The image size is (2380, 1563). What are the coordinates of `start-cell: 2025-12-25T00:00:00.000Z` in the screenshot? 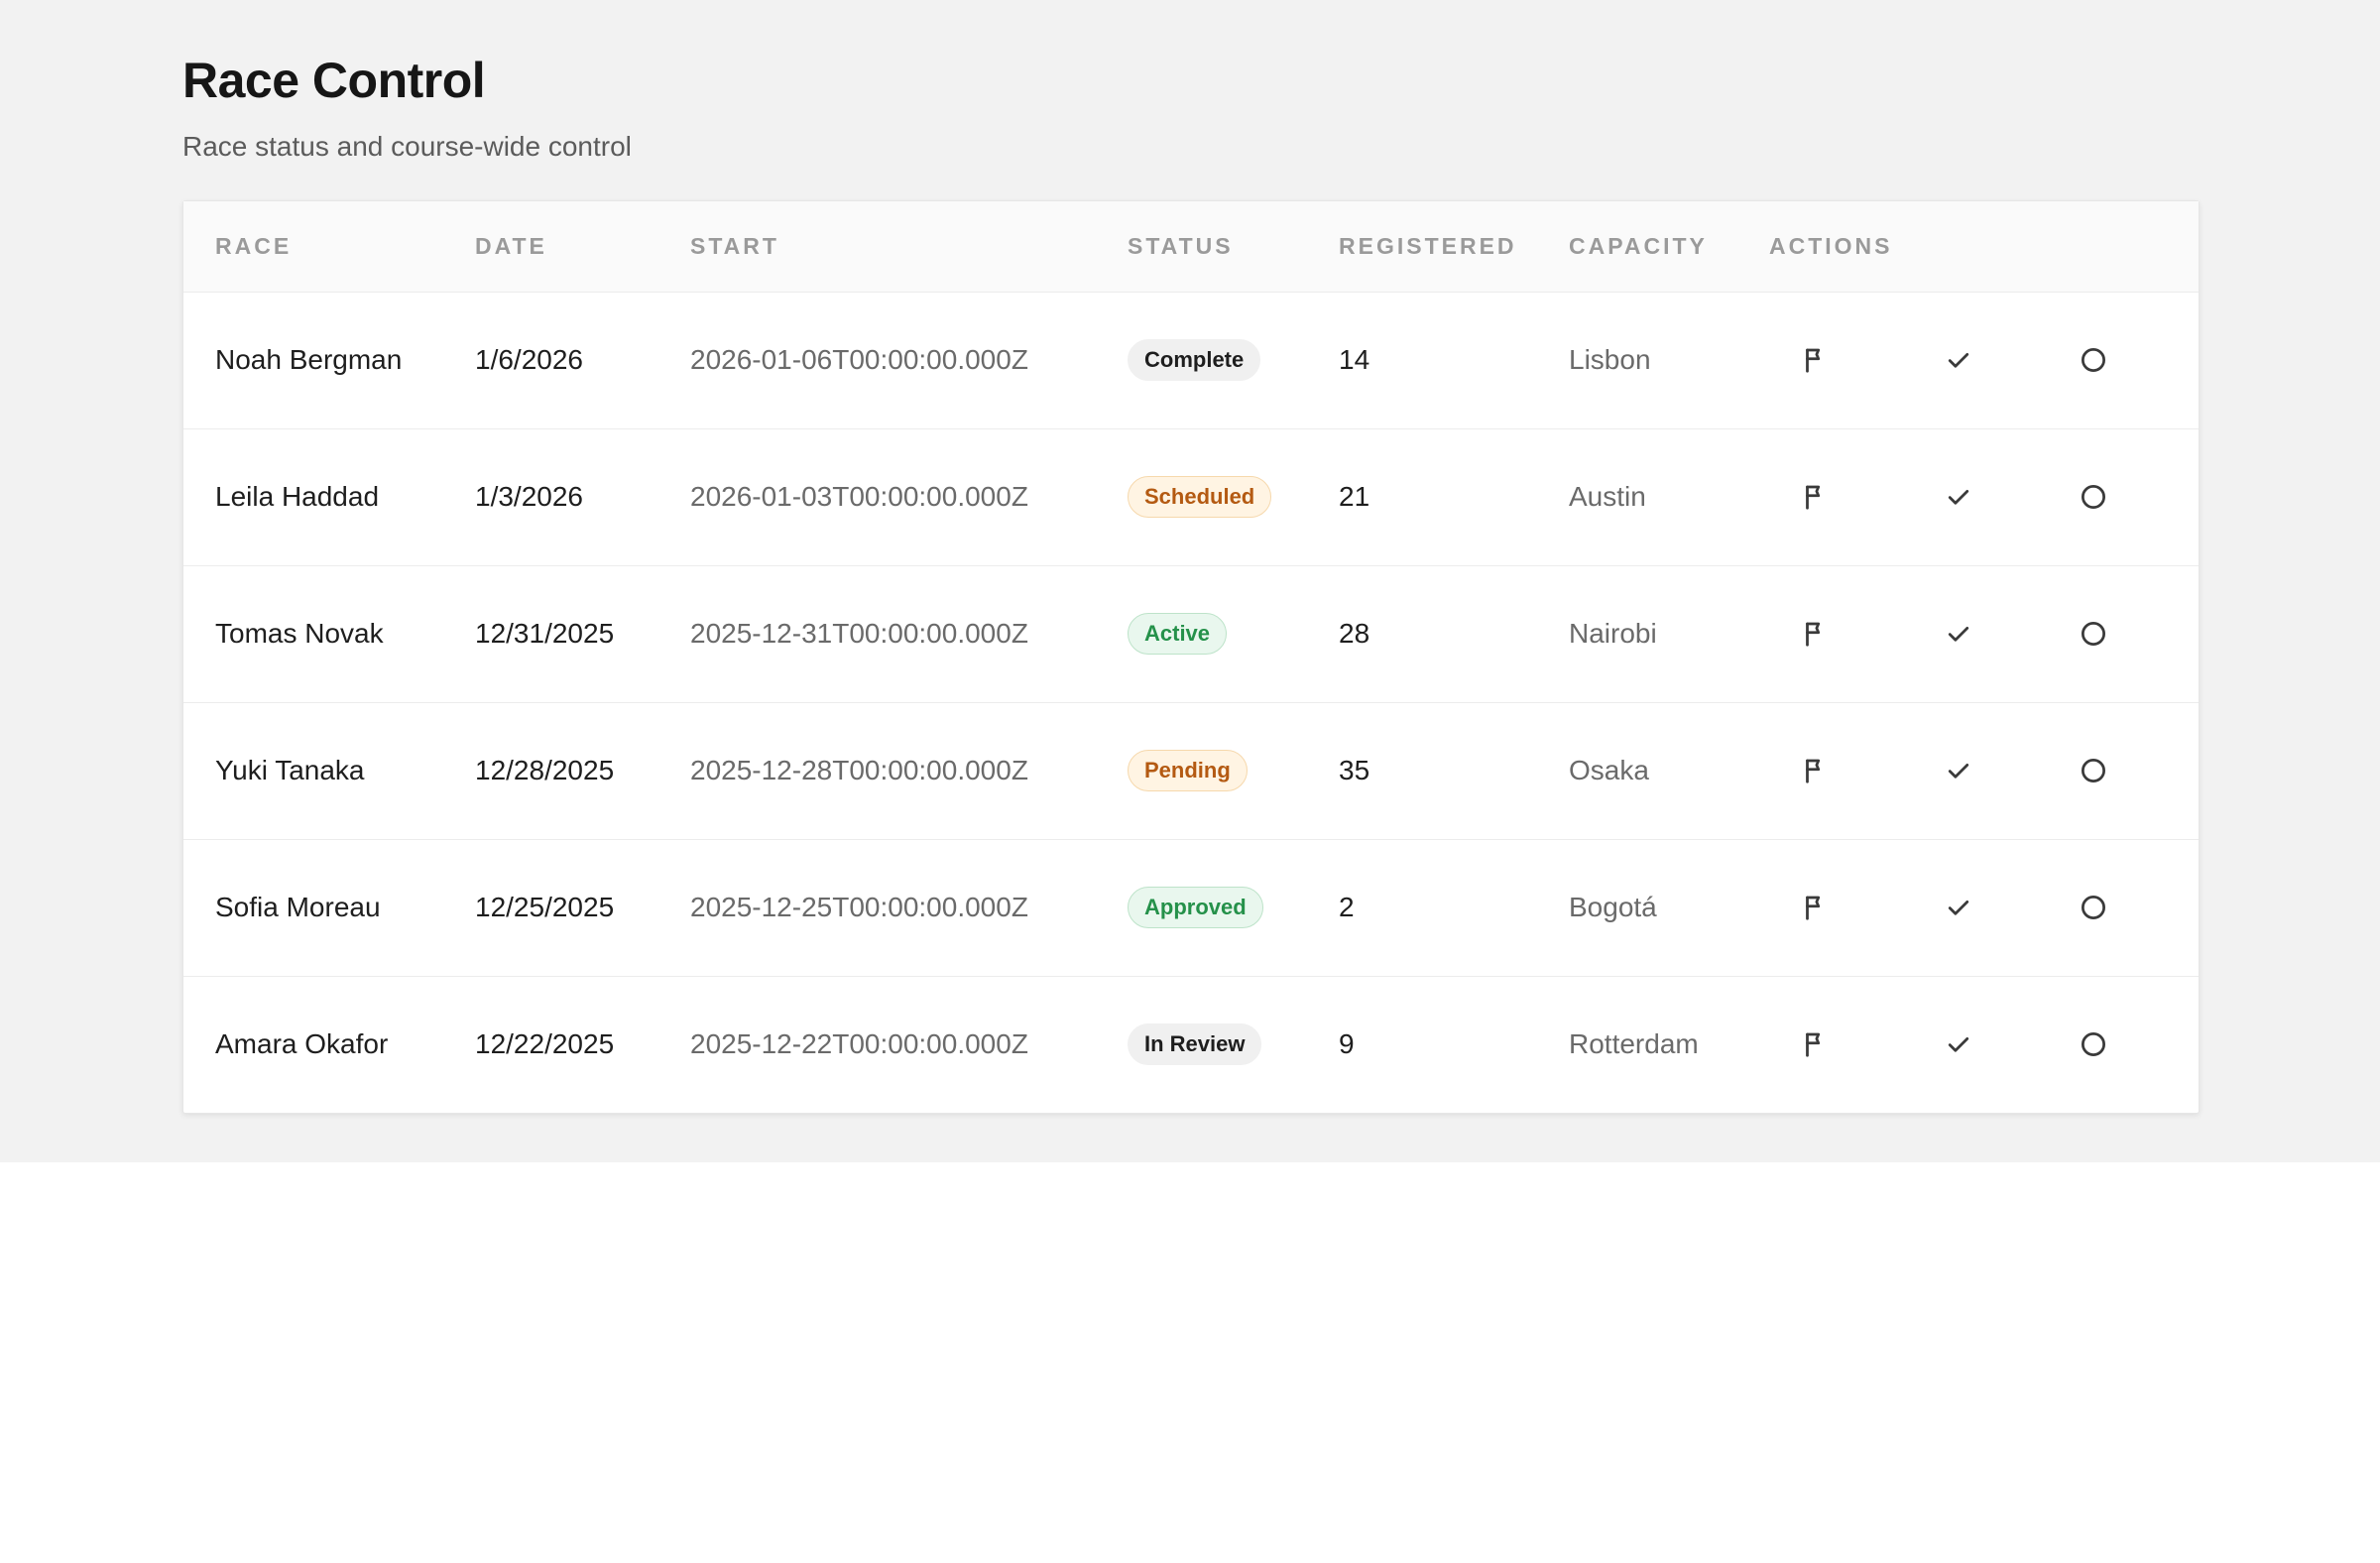 It's located at (859, 907).